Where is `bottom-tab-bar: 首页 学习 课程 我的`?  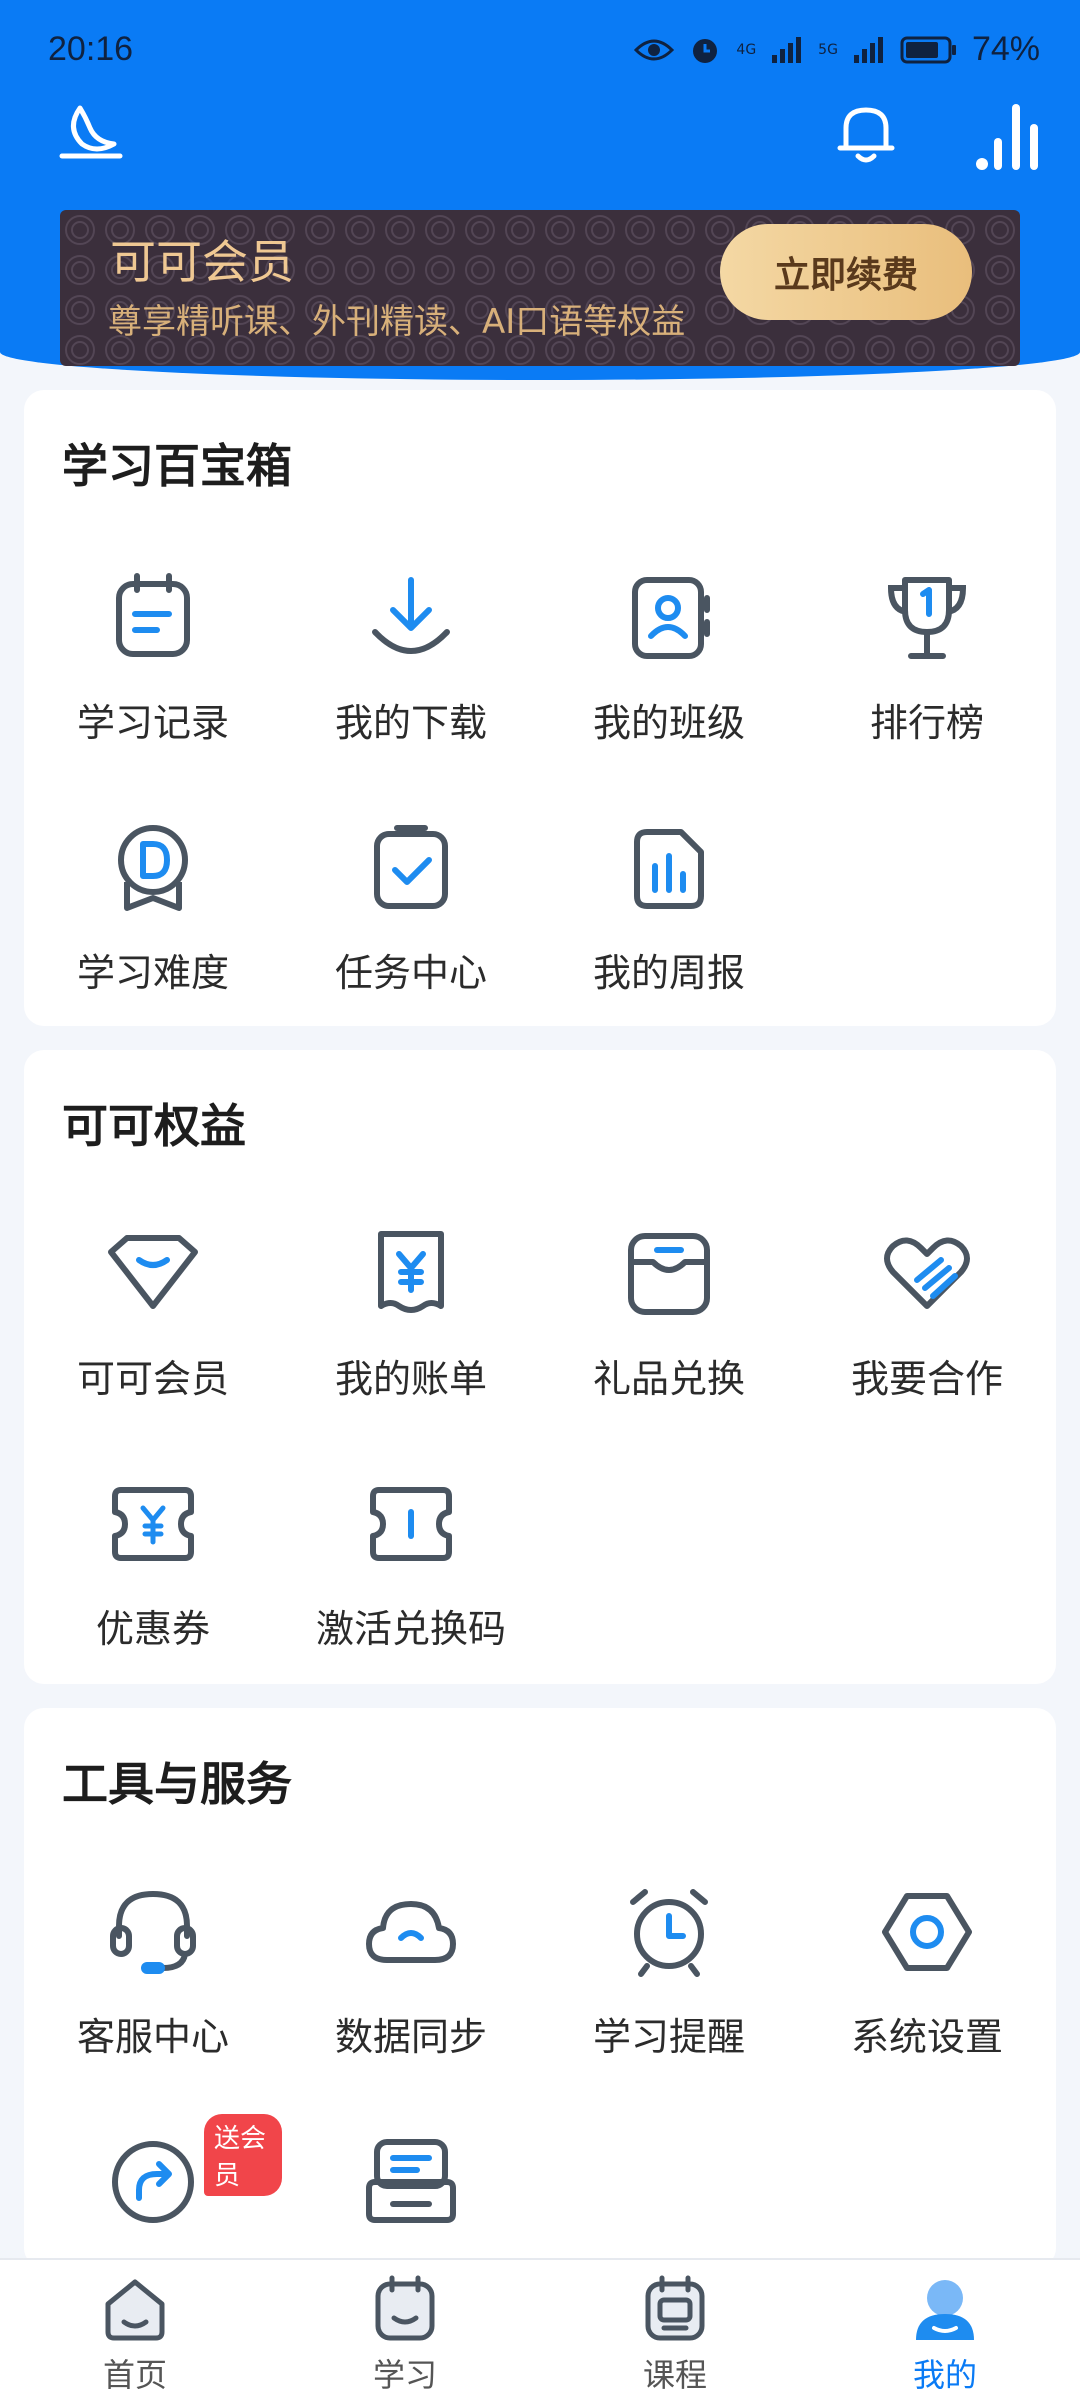 bottom-tab-bar: 首页 学习 课程 我的 is located at coordinates (540, 2329).